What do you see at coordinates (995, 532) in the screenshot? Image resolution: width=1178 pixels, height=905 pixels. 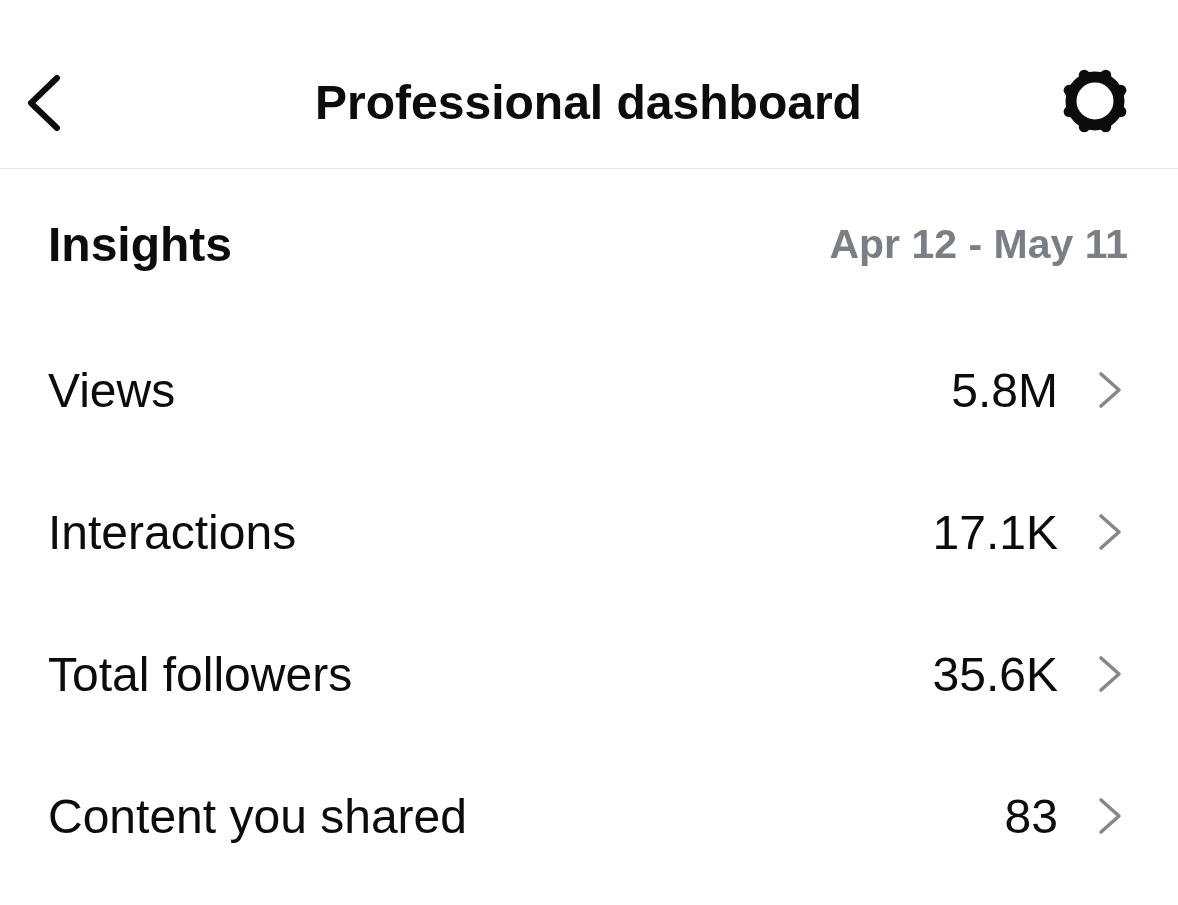 I see `metric-value: 17.1K` at bounding box center [995, 532].